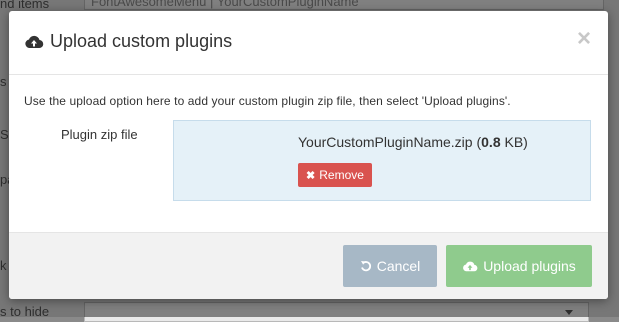 The height and width of the screenshot is (322, 619). I want to click on remove-label: Remove, so click(341, 175).